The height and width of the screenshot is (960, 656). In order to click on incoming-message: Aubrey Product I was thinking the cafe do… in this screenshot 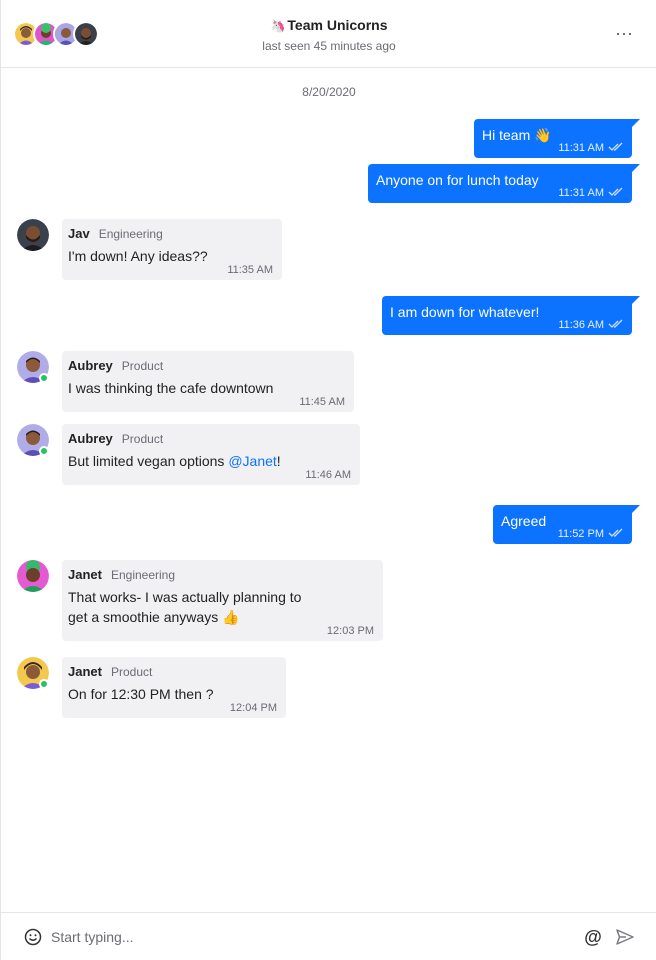, I will do `click(208, 381)`.